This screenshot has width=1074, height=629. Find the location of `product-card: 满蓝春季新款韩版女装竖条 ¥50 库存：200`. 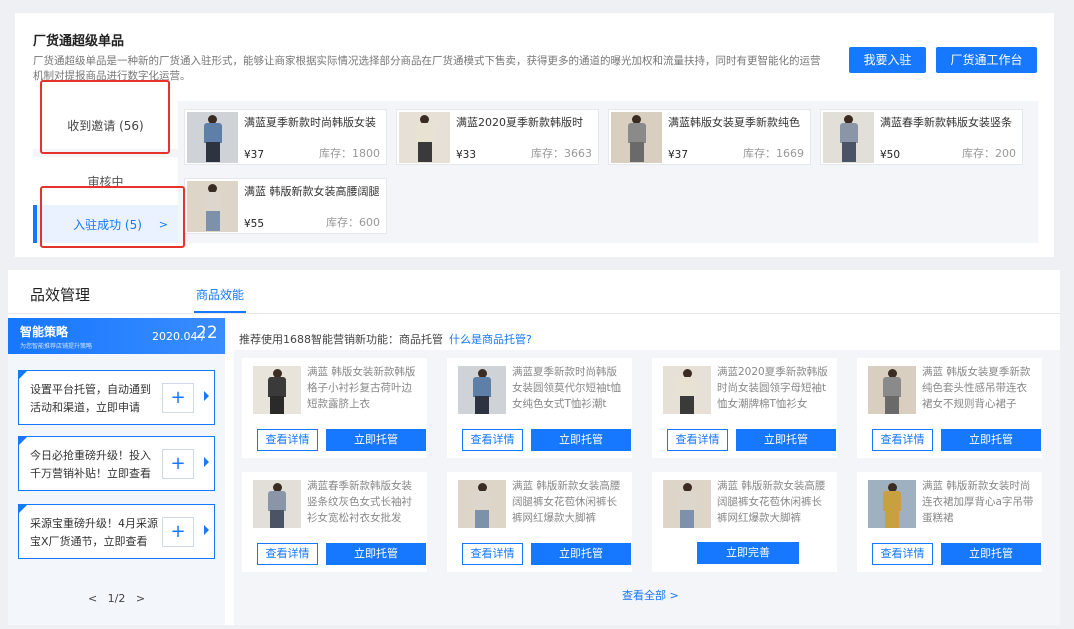

product-card: 满蓝春季新款韩版女装竖条 ¥50 库存：200 is located at coordinates (921, 137).